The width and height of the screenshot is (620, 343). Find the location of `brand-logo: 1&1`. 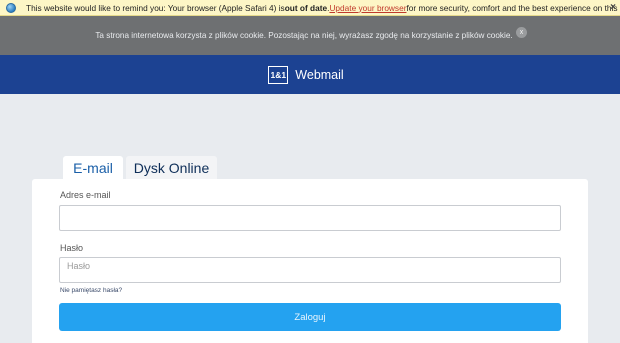

brand-logo: 1&1 is located at coordinates (278, 74).